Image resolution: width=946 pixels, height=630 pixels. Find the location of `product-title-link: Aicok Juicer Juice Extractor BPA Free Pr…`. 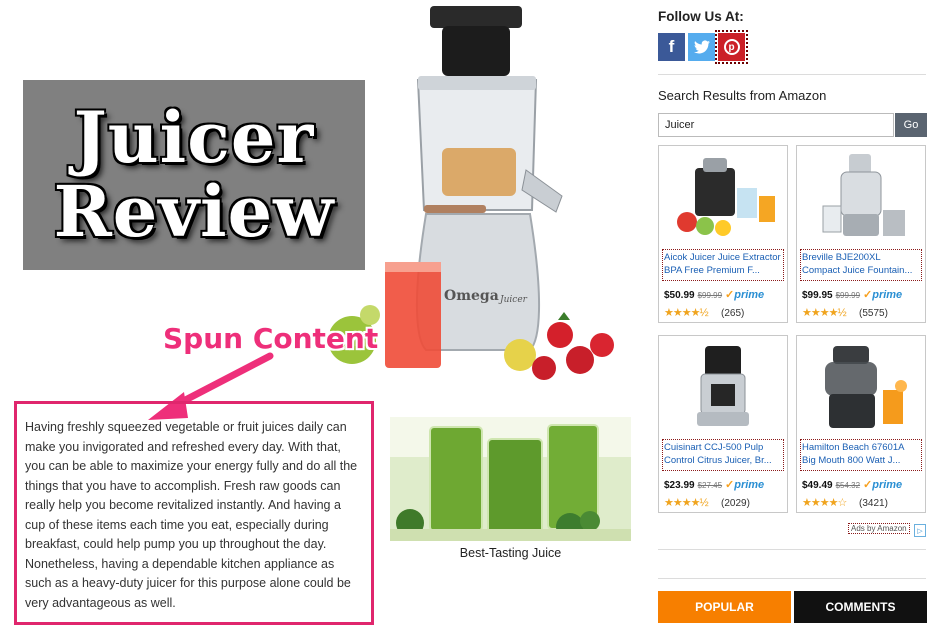

product-title-link: Aicok Juicer Juice Extractor BPA Free Pr… is located at coordinates (723, 265).